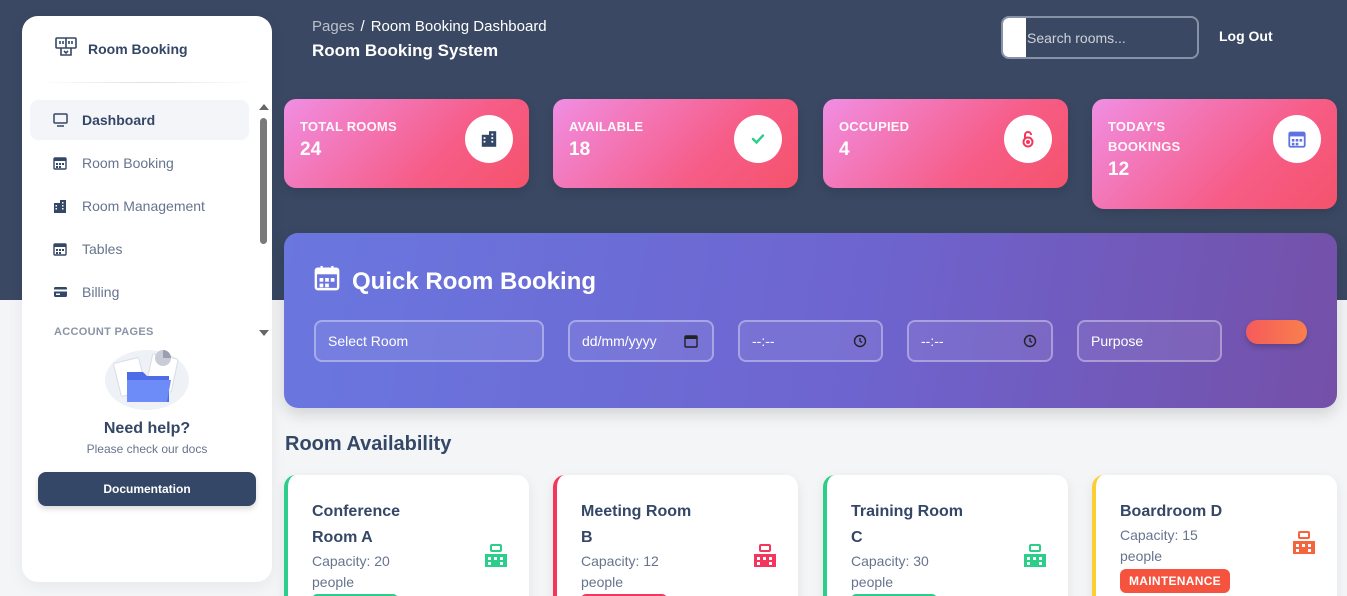 The width and height of the screenshot is (1347, 596). Describe the element at coordinates (147, 428) in the screenshot. I see `help-title: Need help?` at that location.